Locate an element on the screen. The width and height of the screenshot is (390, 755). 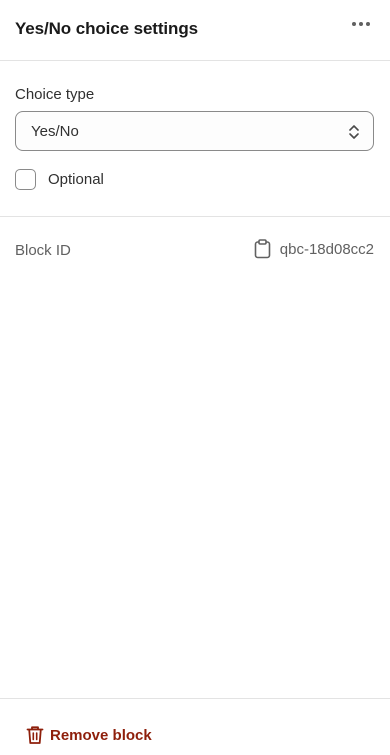
remove-block-button: Remove block is located at coordinates (89, 735).